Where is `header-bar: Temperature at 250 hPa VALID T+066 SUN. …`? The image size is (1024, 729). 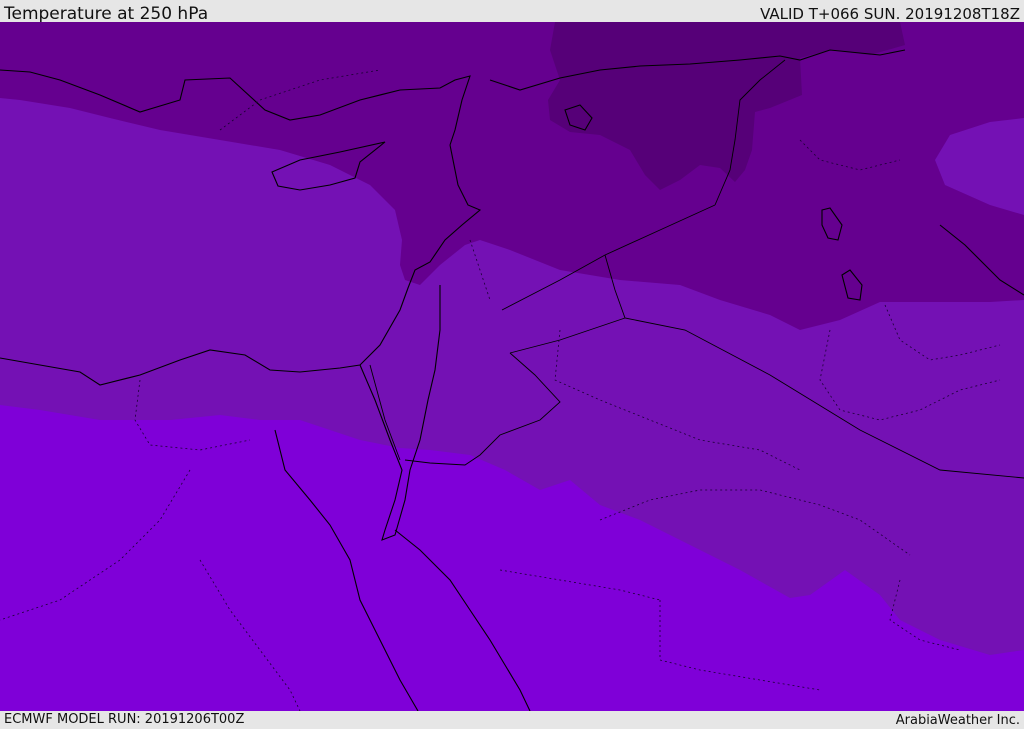 header-bar: Temperature at 250 hPa VALID T+066 SUN. … is located at coordinates (512, 12).